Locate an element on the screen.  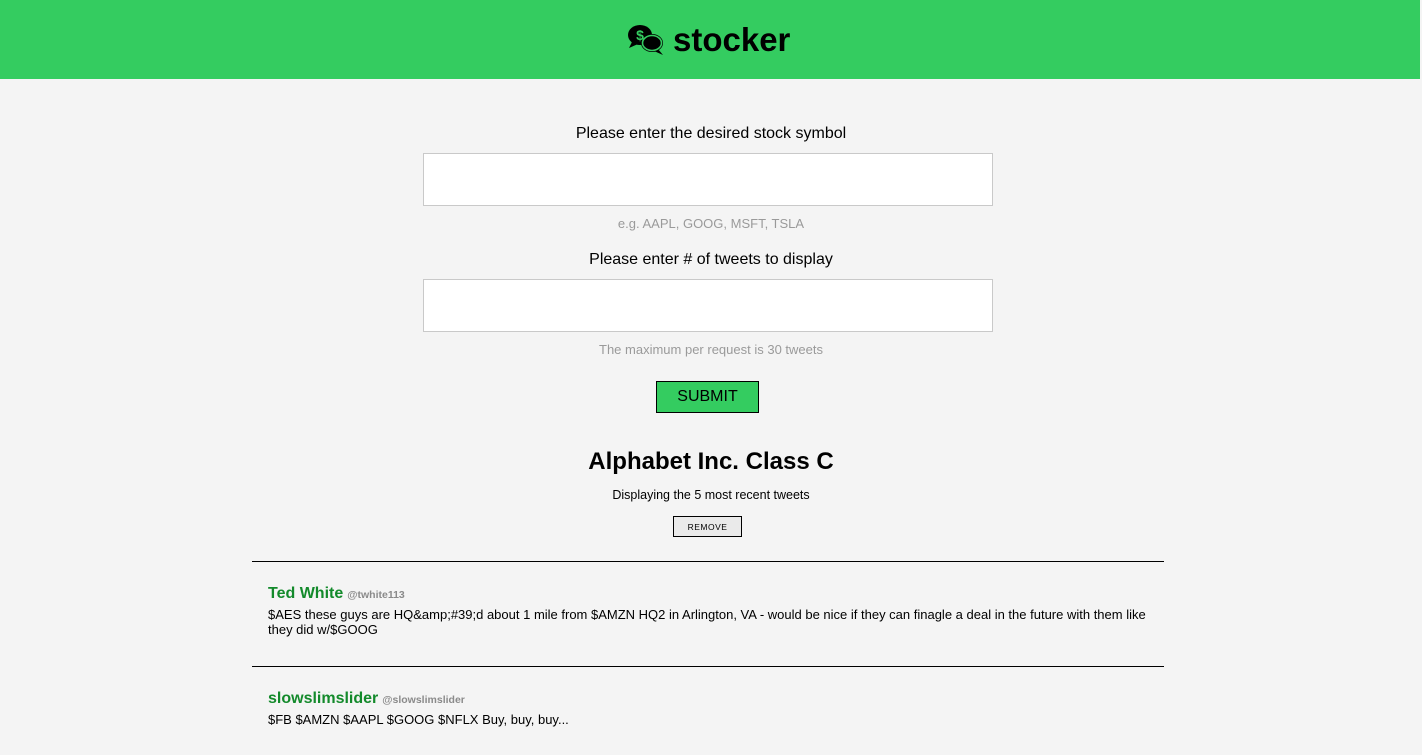
tweet-count-label: Please enter # of tweets to display is located at coordinates (711, 259).